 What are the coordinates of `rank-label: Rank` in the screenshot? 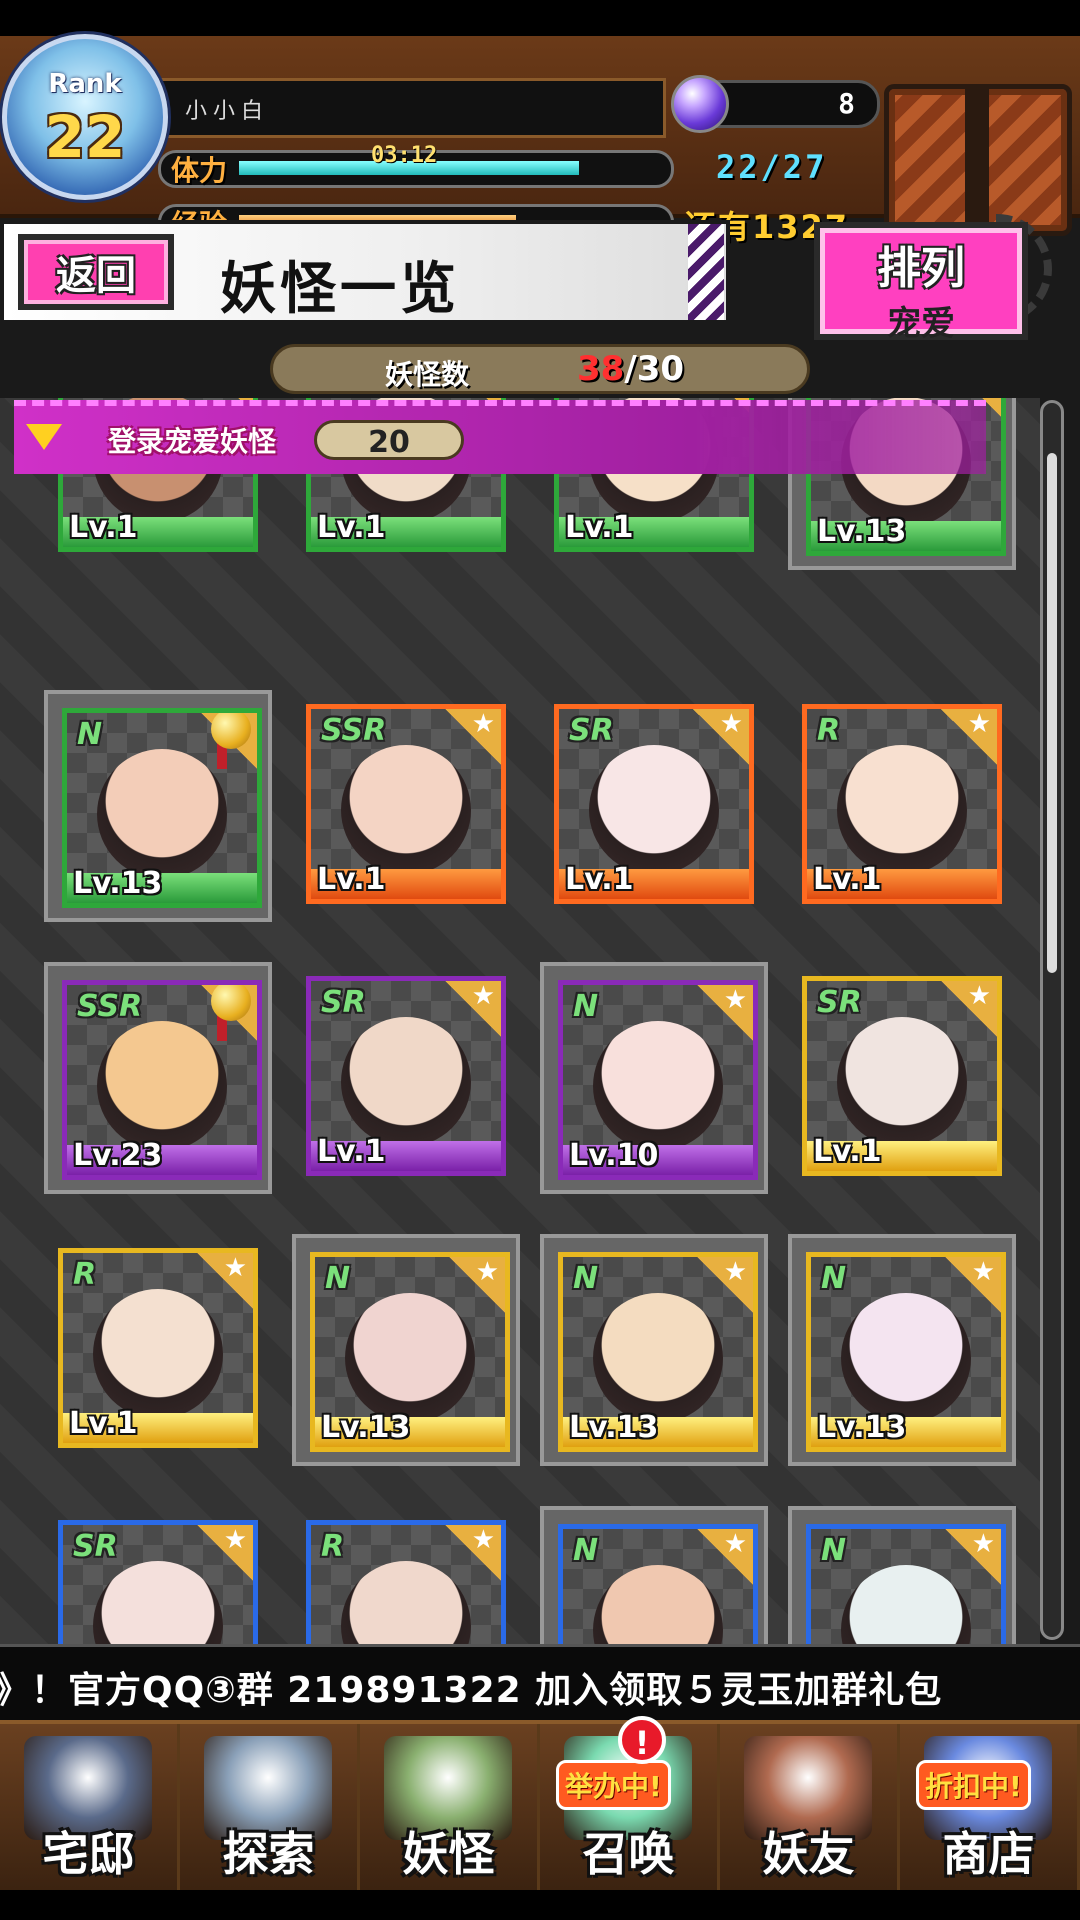 It's located at (85, 84).